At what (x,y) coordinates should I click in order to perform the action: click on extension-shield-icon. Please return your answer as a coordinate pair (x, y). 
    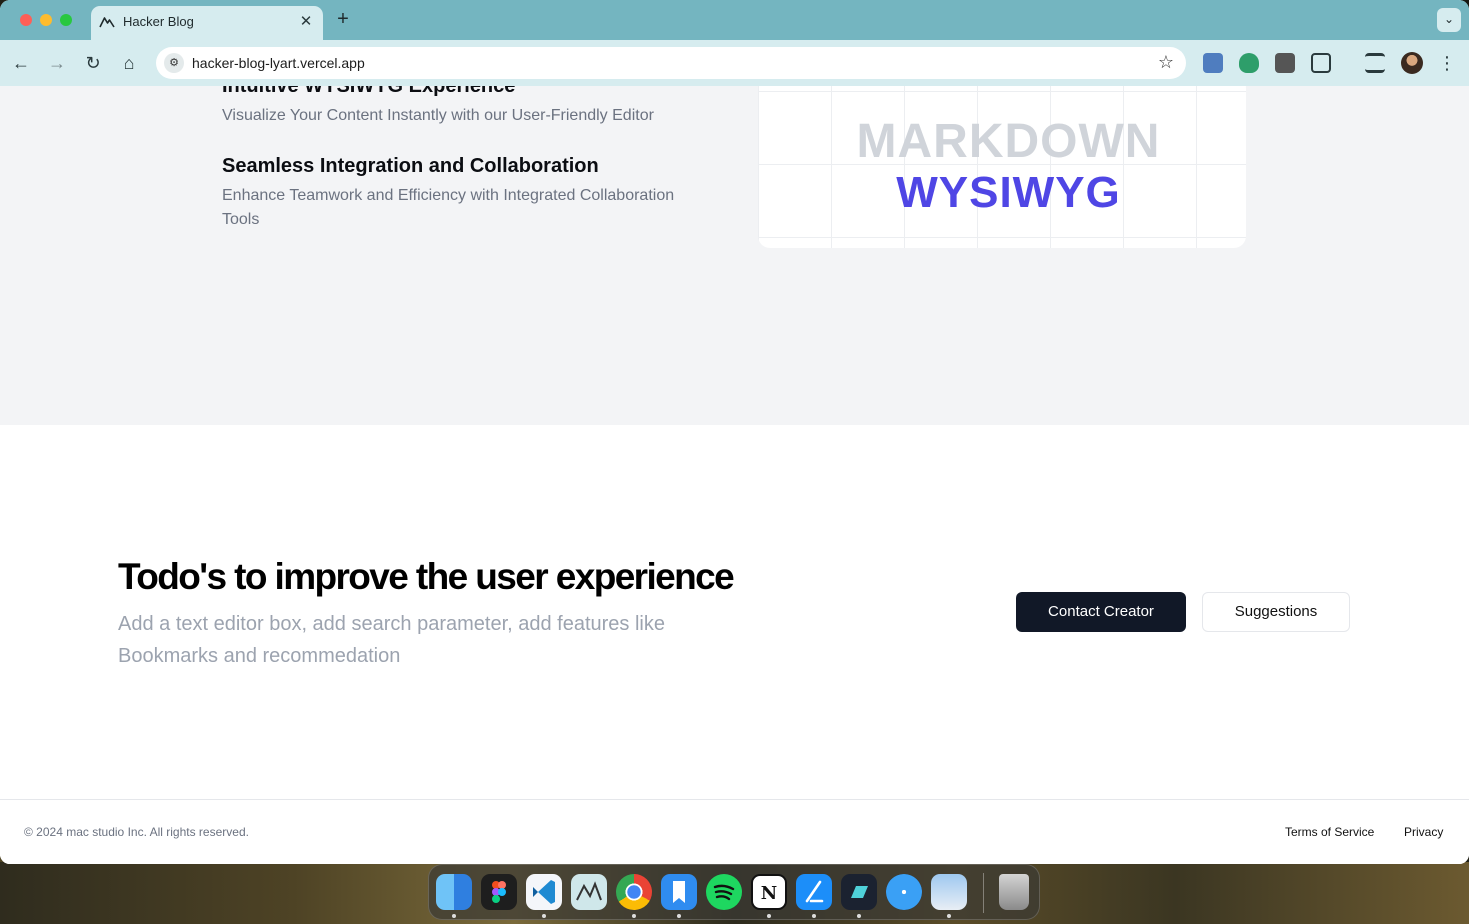
    Looking at the image, I should click on (1249, 63).